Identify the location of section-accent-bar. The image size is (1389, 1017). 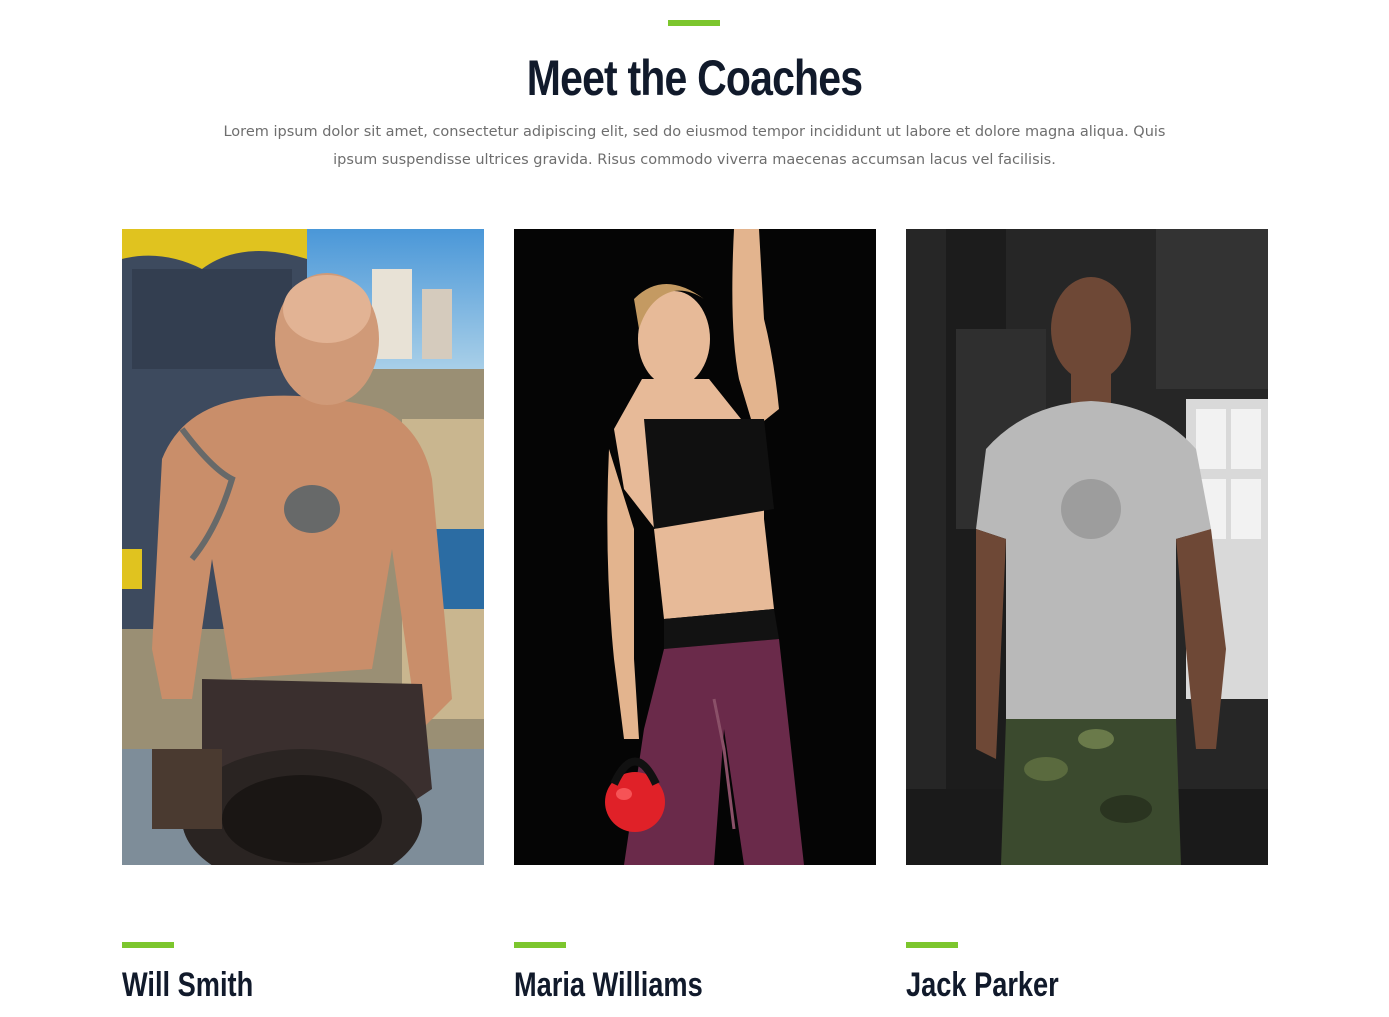
(694, 23).